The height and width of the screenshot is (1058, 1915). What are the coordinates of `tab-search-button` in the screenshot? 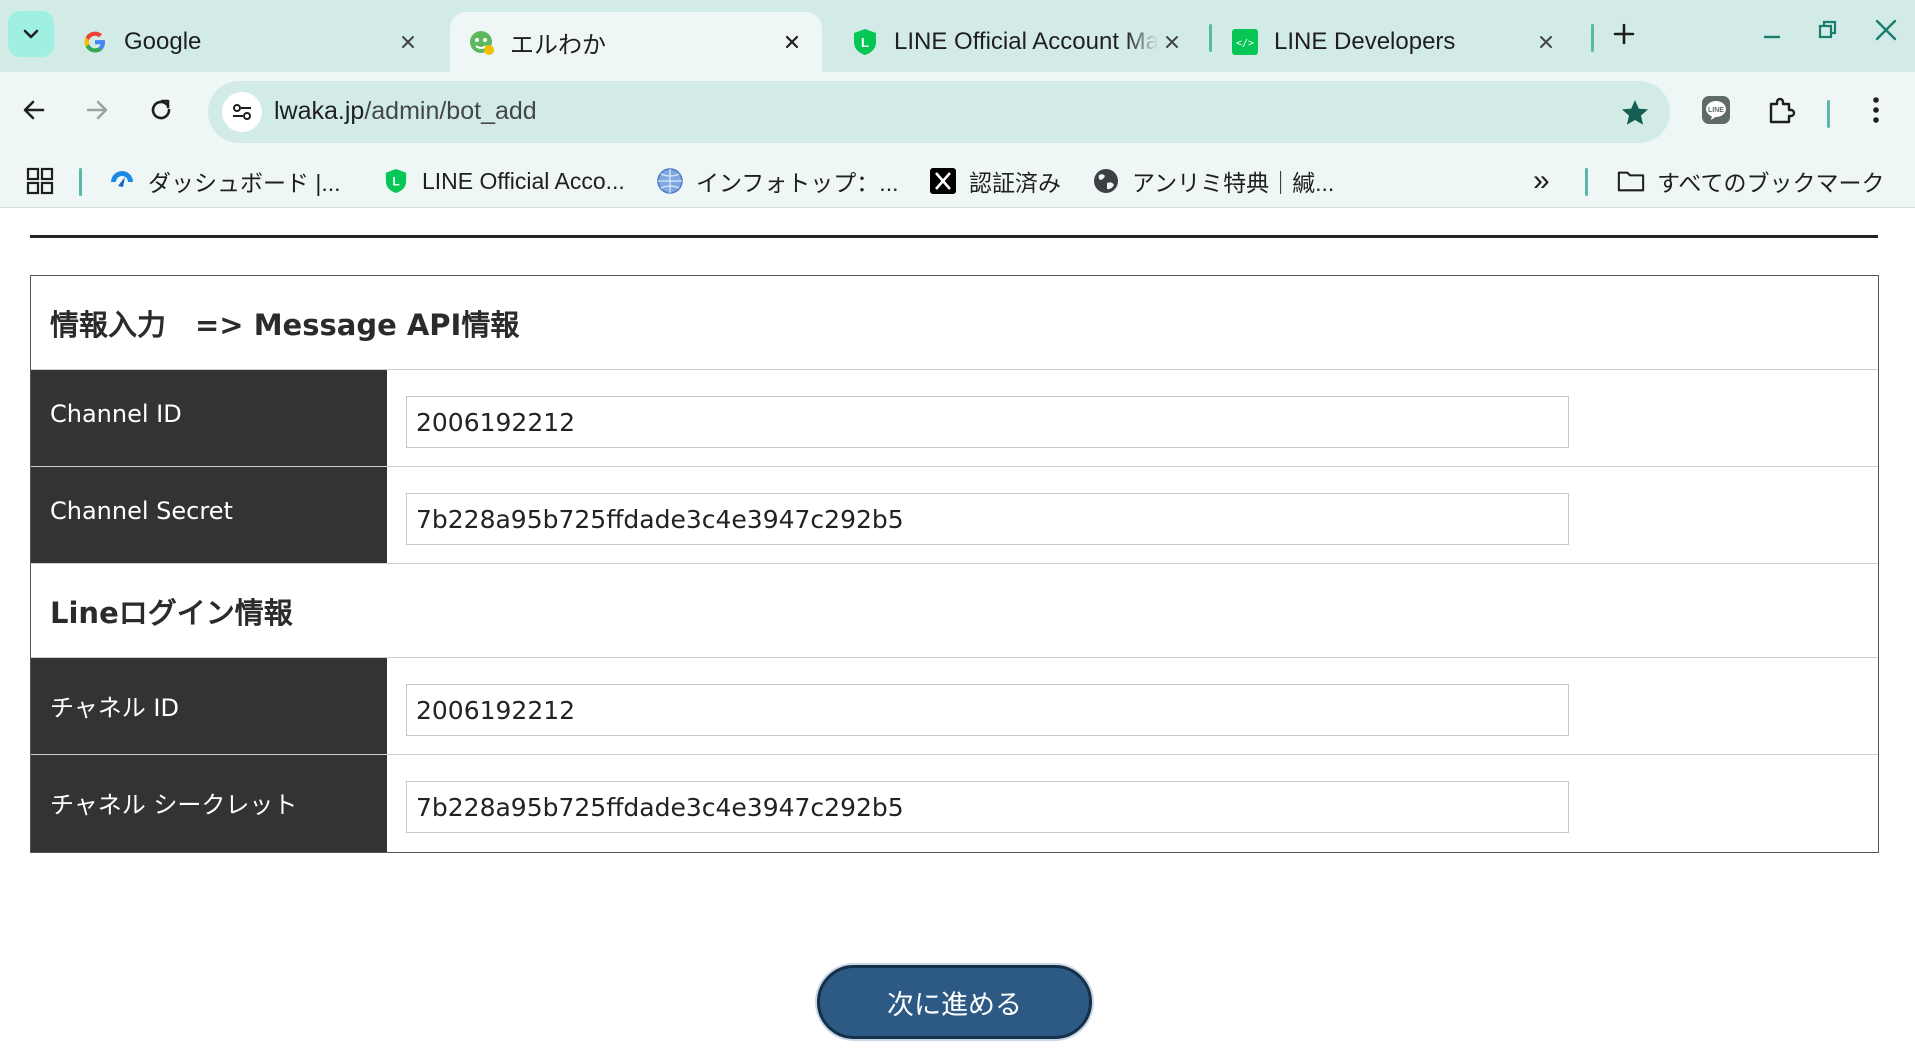 It's located at (31, 34).